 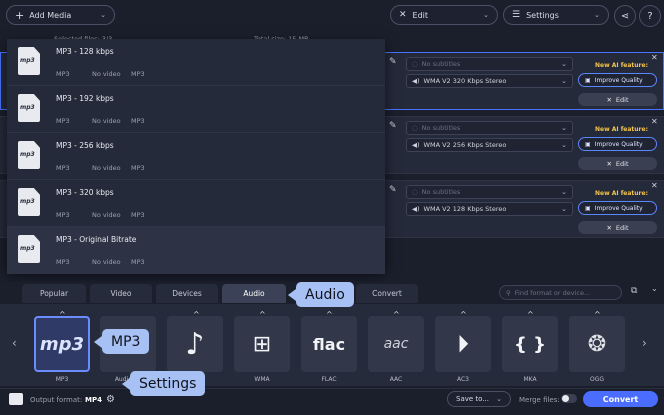 What do you see at coordinates (85, 98) in the screenshot?
I see `preset-title: MP3 - 192 kbps` at bounding box center [85, 98].